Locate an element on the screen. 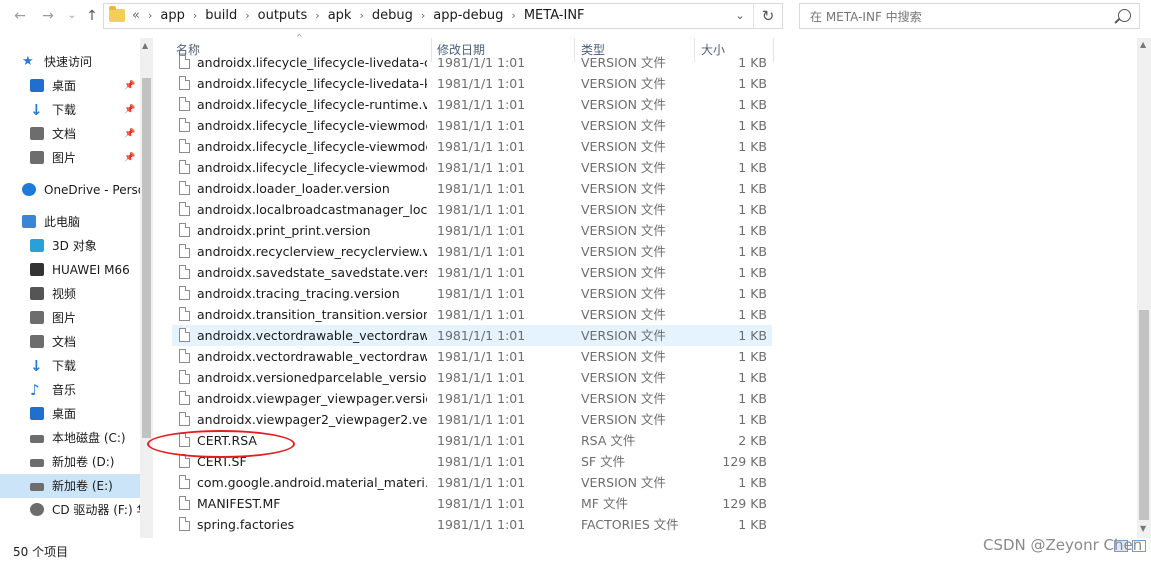 The height and width of the screenshot is (563, 1151). breadcrumb-item: app is located at coordinates (172, 15).